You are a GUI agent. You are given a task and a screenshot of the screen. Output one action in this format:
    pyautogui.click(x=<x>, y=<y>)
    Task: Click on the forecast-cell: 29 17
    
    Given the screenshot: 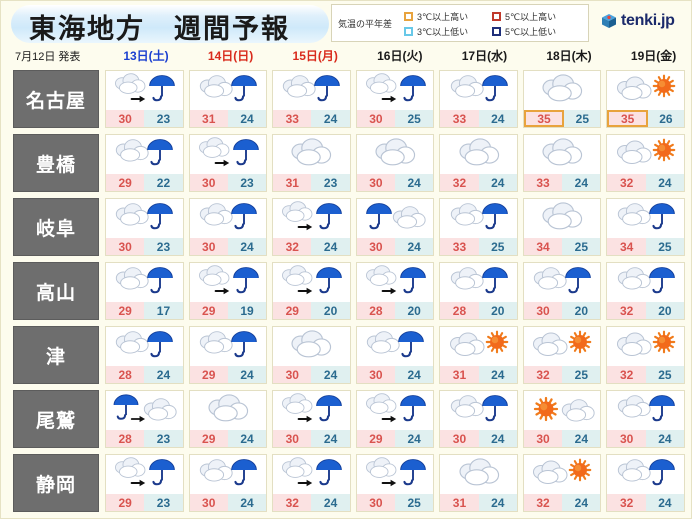 What is the action you would take?
    pyautogui.click(x=144, y=291)
    